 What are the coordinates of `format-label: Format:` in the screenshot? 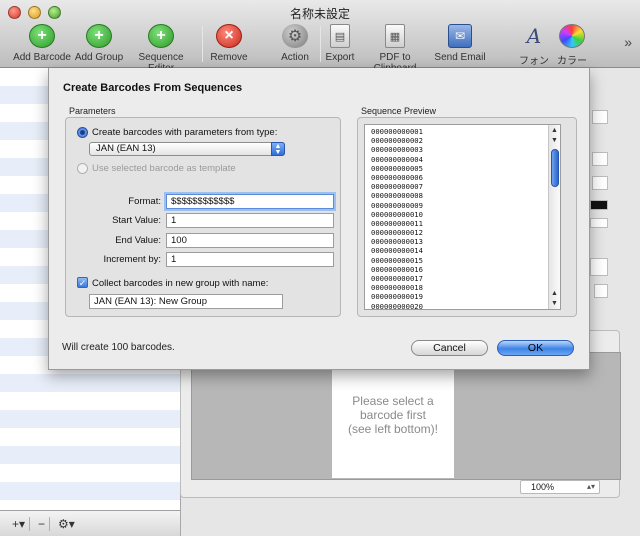 It's located at (144, 201).